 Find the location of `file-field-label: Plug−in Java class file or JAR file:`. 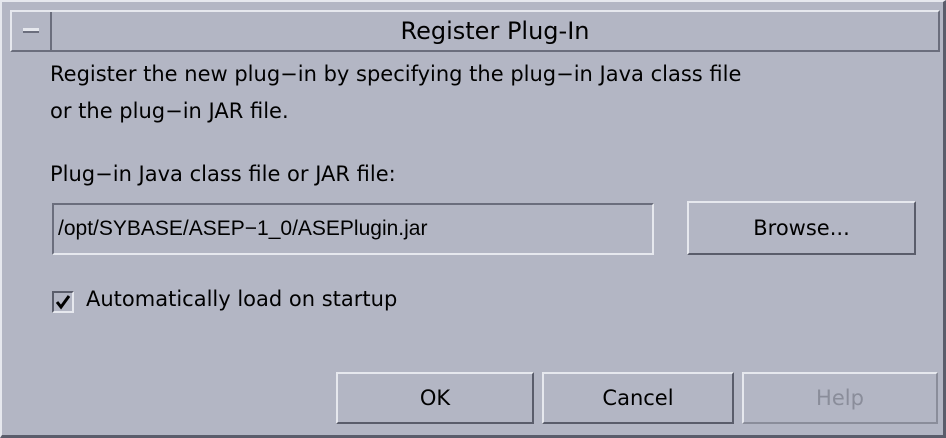

file-field-label: Plug−in Java class file or JAR file: is located at coordinates (223, 174).